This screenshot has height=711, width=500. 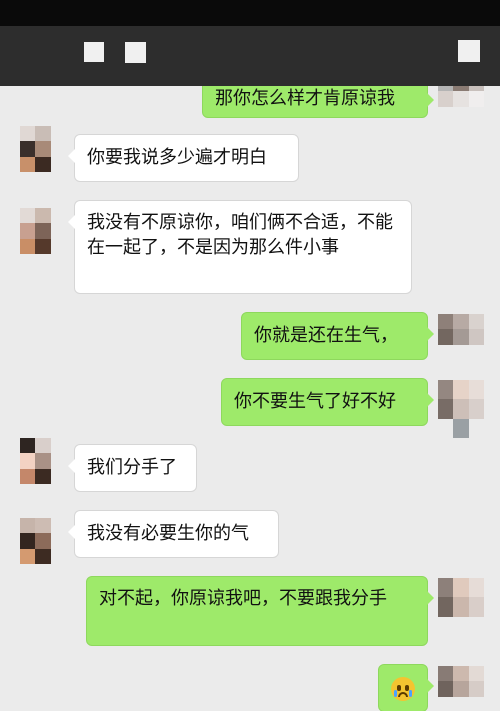 What do you see at coordinates (168, 533) in the screenshot?
I see `message-text: 我没有必要生你的气` at bounding box center [168, 533].